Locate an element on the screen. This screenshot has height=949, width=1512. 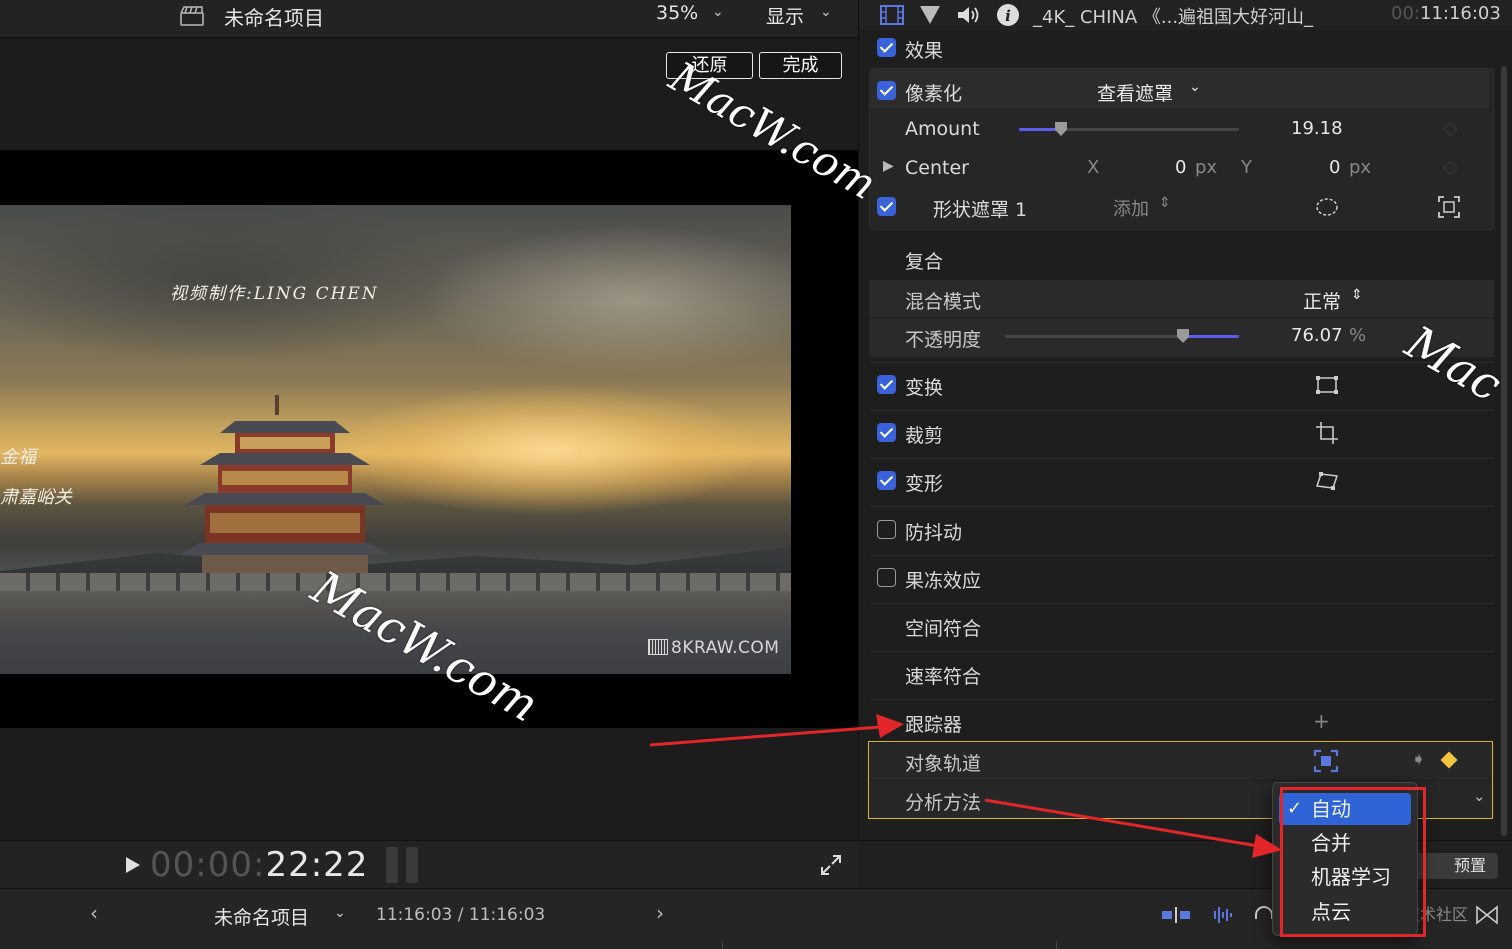
add-mask-menu: 添加 is located at coordinates (1131, 208).